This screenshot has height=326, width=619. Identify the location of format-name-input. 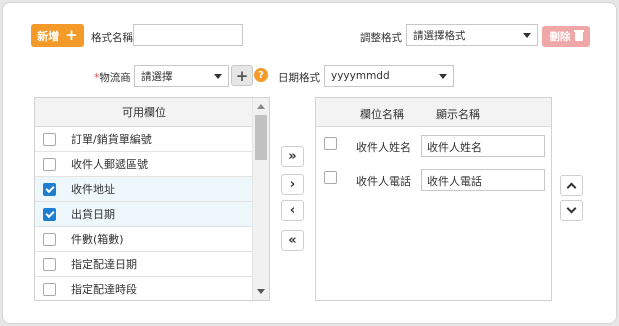
(188, 35).